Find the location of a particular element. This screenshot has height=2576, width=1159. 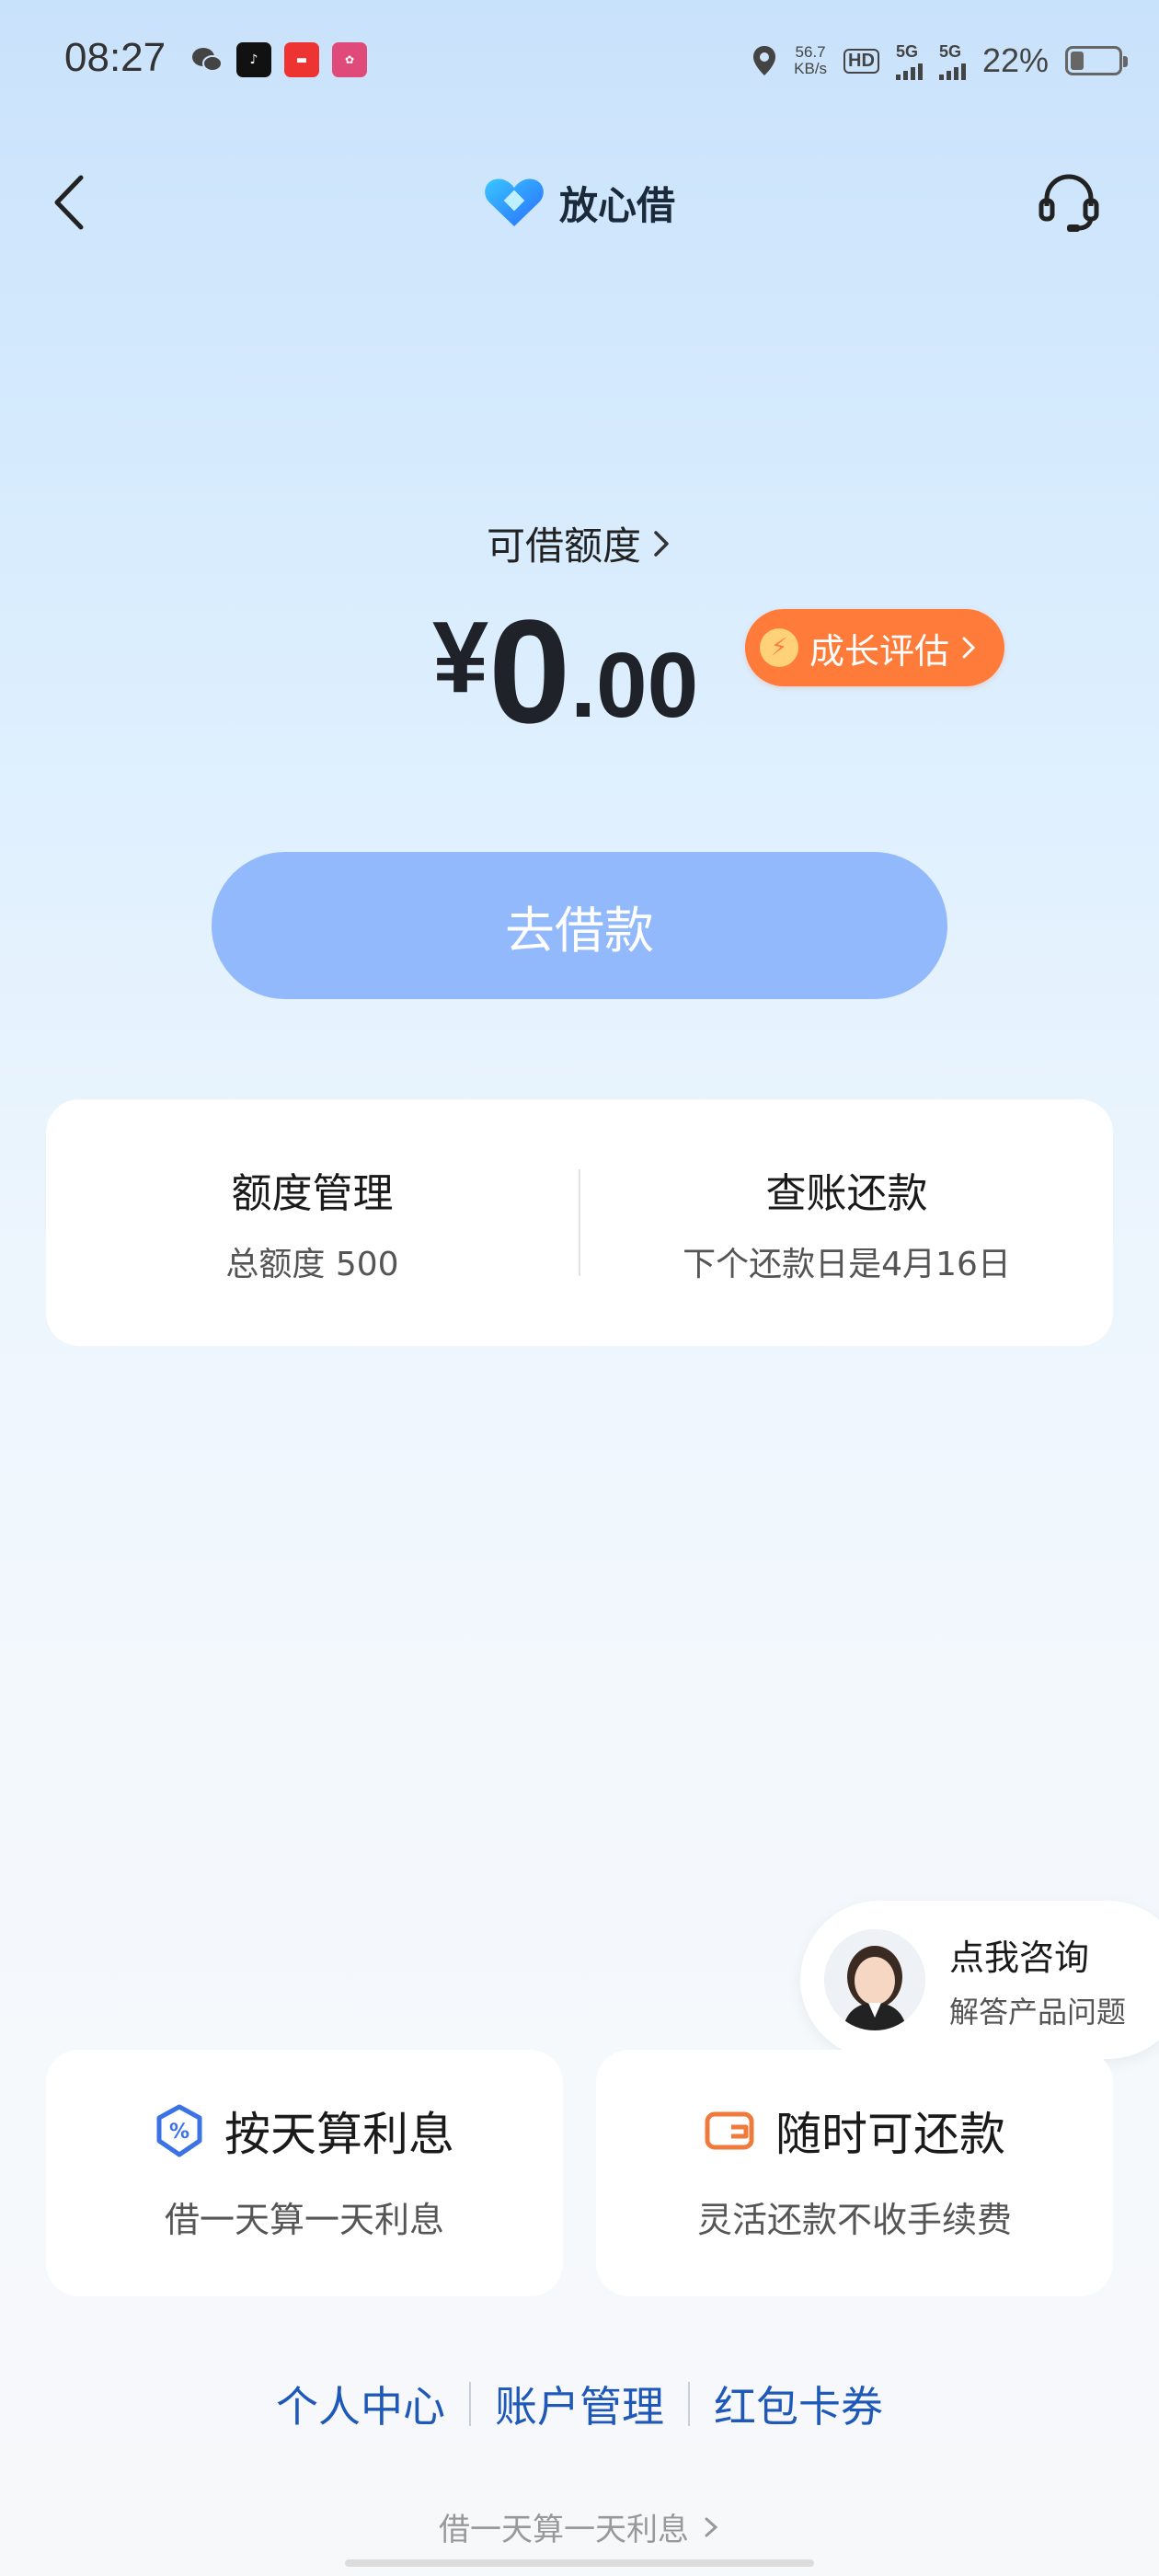

lala-icon: ✿ is located at coordinates (349, 59).